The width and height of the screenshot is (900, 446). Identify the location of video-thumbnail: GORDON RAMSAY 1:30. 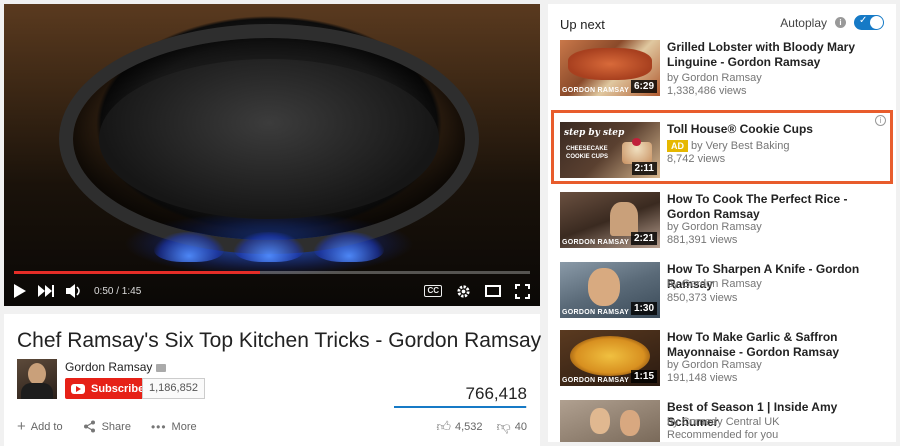
(610, 290).